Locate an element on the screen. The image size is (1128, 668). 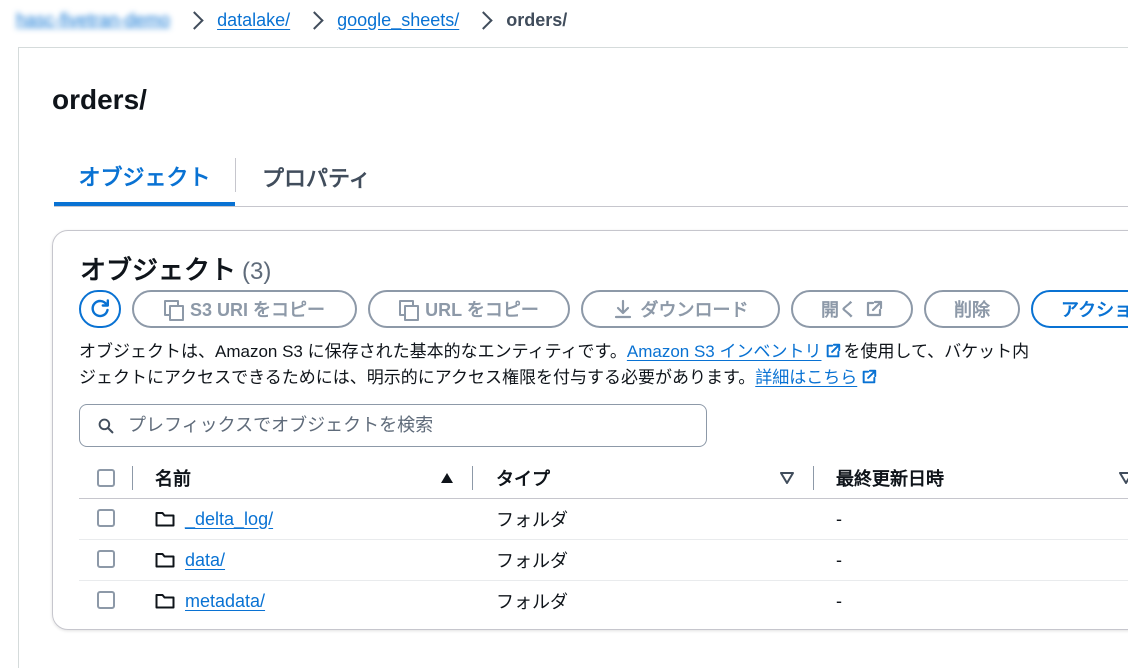
download-icon is located at coordinates (622, 309).